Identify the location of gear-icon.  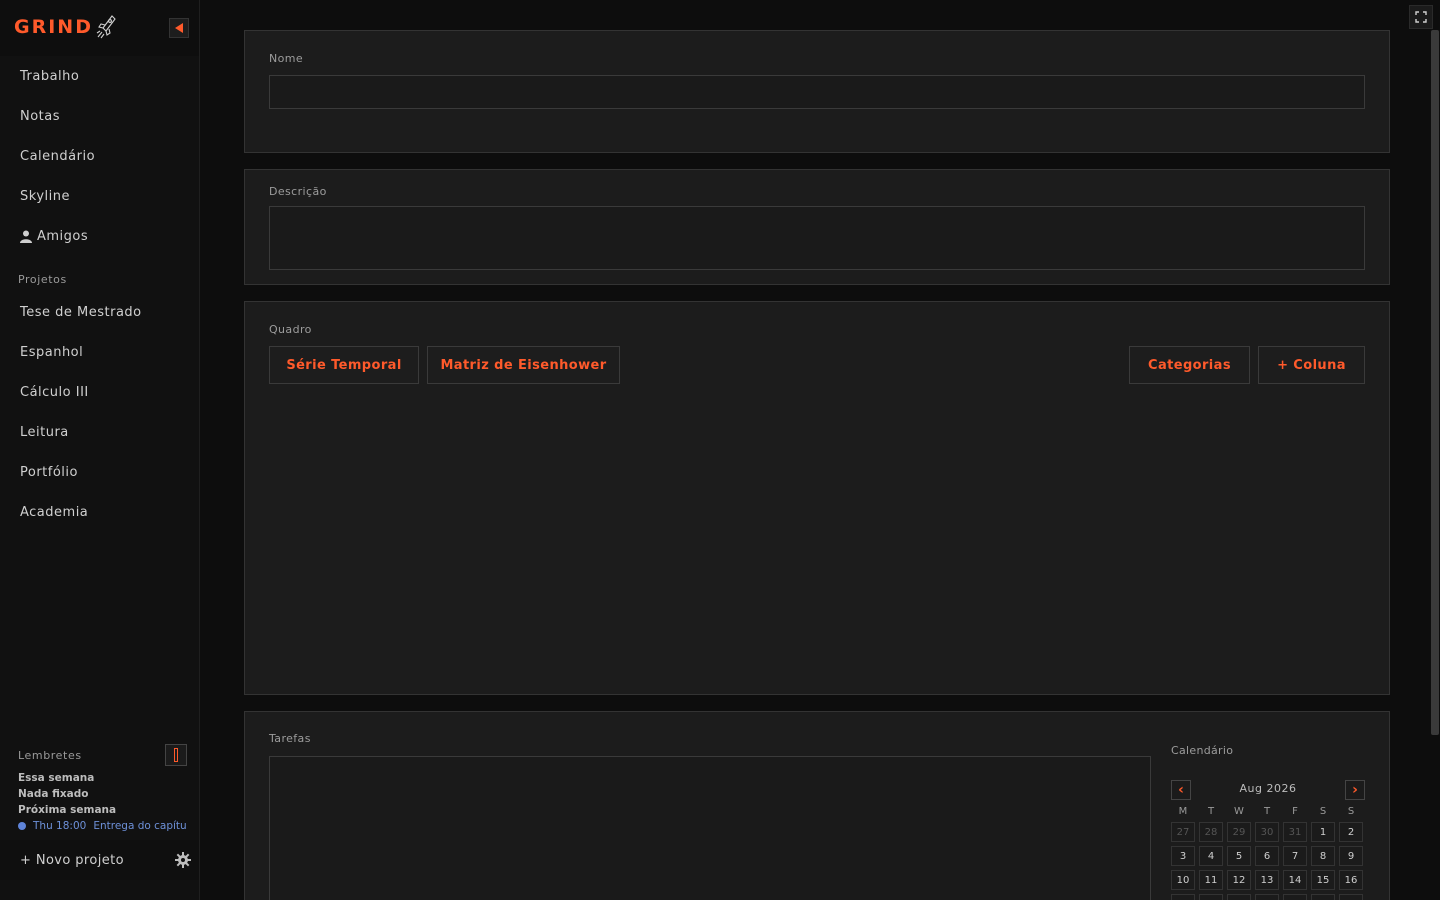
(183, 860).